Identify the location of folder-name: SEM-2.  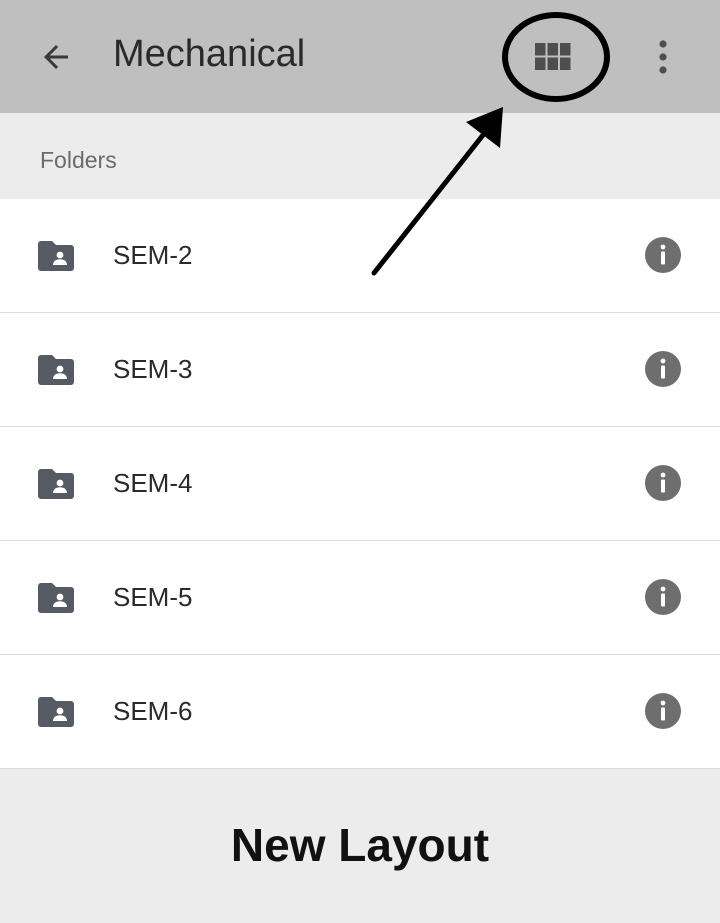
(153, 255).